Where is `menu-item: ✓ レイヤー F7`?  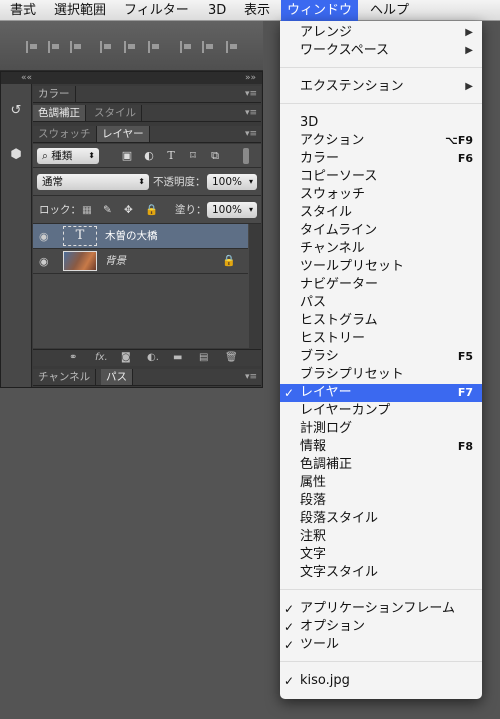
menu-item: ✓ レイヤー F7 is located at coordinates (381, 393).